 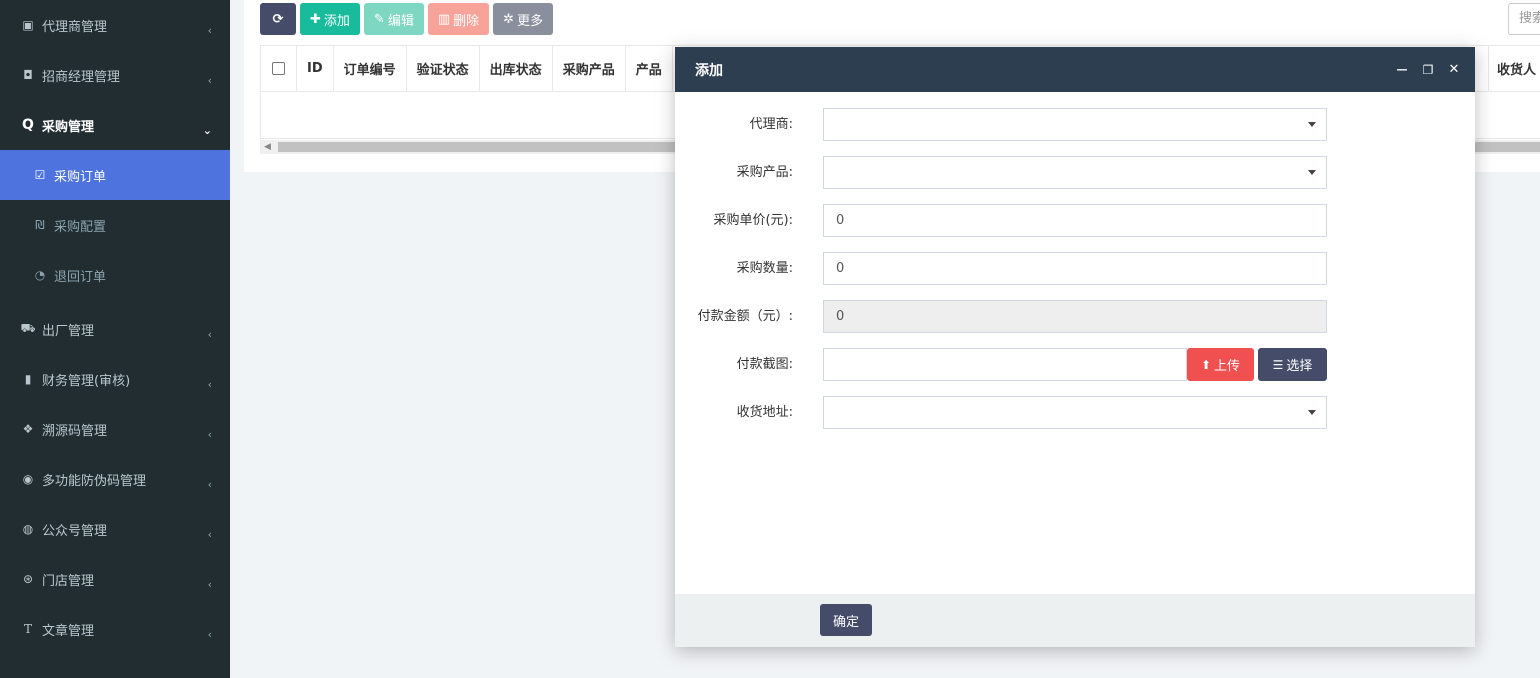 I want to click on add-button: ✚ 添加, so click(x=330, y=19).